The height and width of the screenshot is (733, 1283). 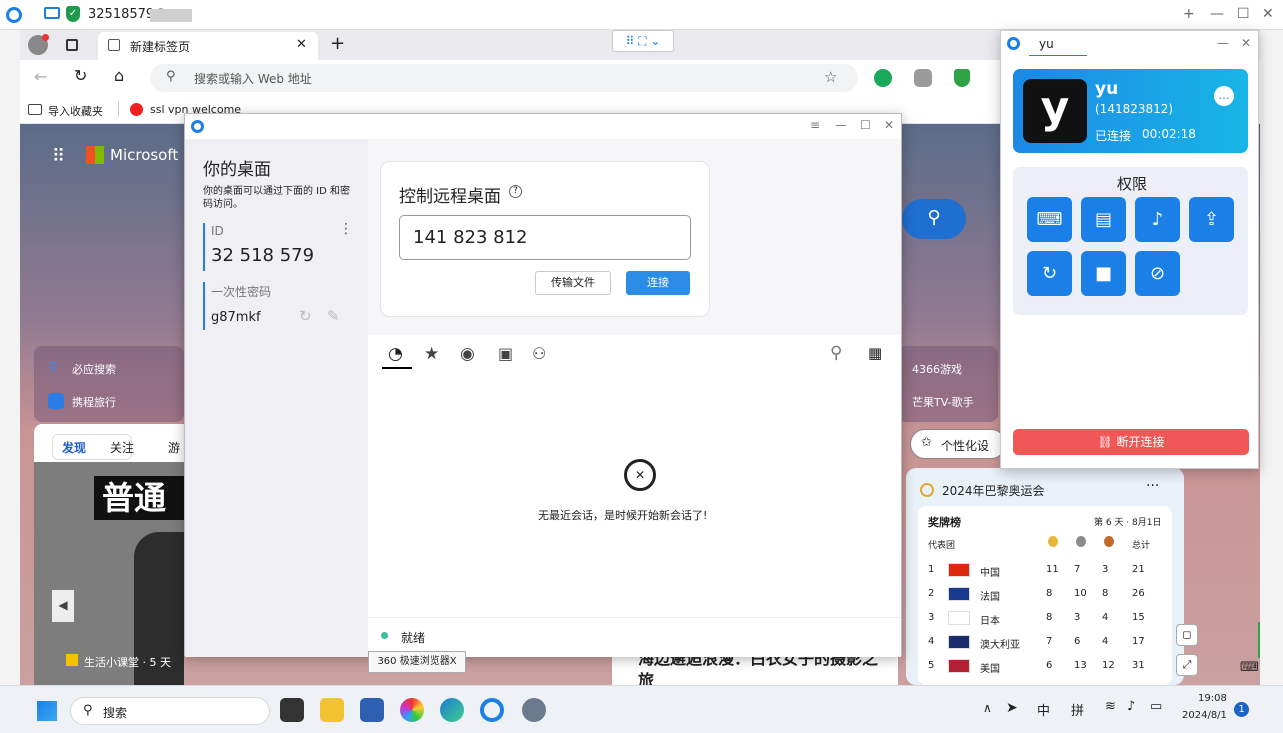 What do you see at coordinates (942, 546) in the screenshot?
I see `col-team: 代表团` at bounding box center [942, 546].